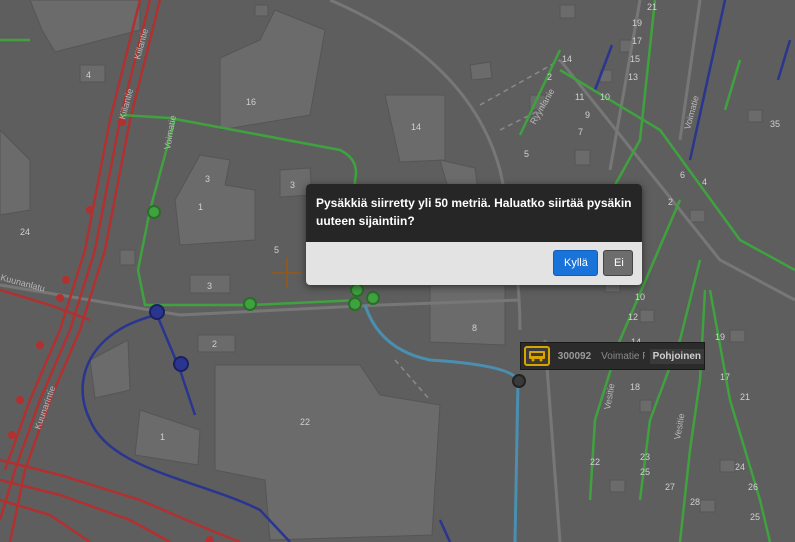  I want to click on svg-text: Kiilantie, so click(141, 43).